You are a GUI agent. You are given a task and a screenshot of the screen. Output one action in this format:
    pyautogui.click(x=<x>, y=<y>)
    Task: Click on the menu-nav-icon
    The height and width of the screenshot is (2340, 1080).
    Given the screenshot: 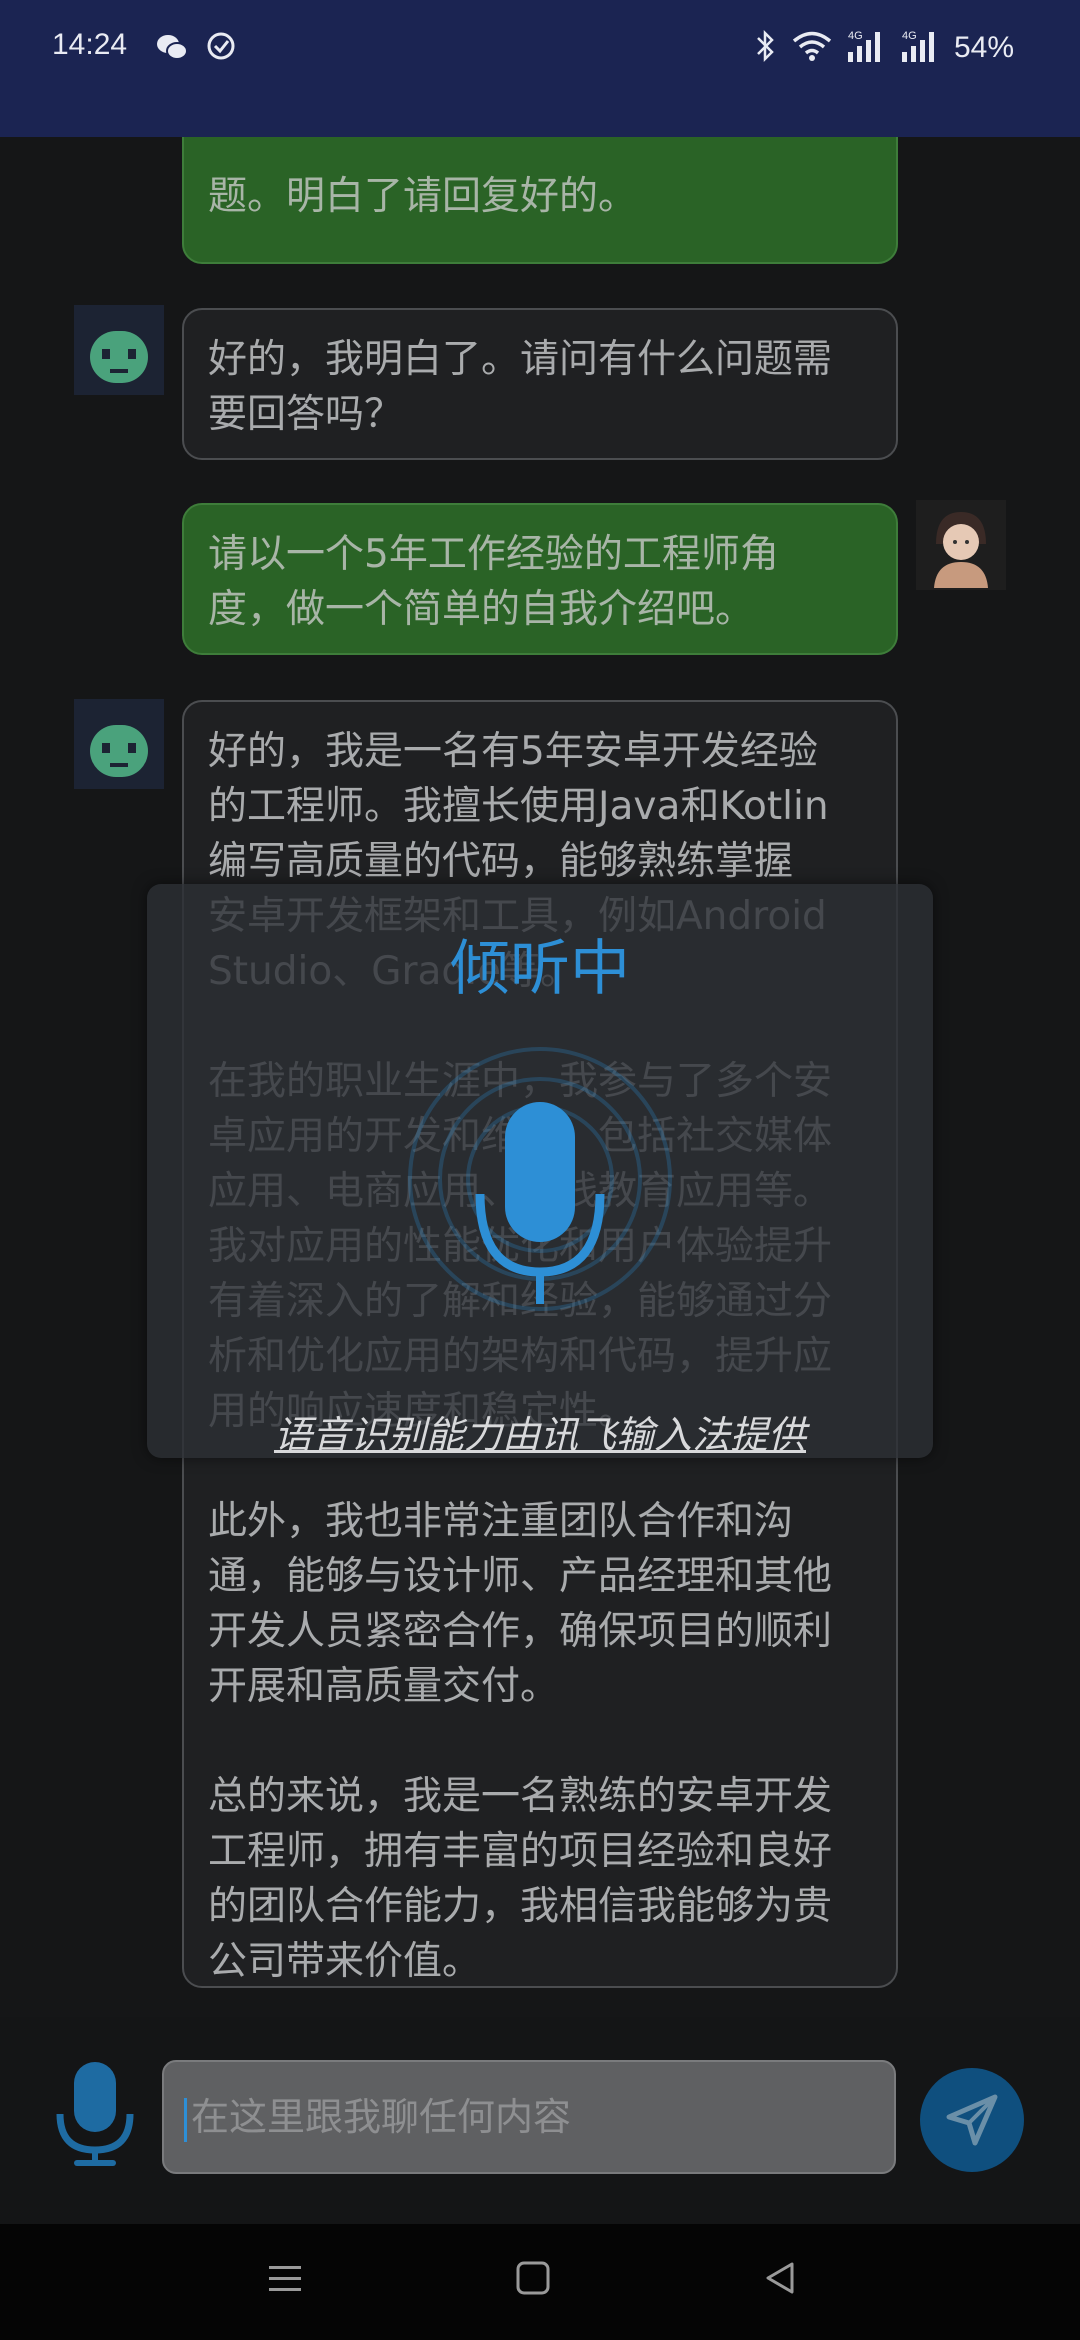 What is the action you would take?
    pyautogui.click(x=285, y=2280)
    